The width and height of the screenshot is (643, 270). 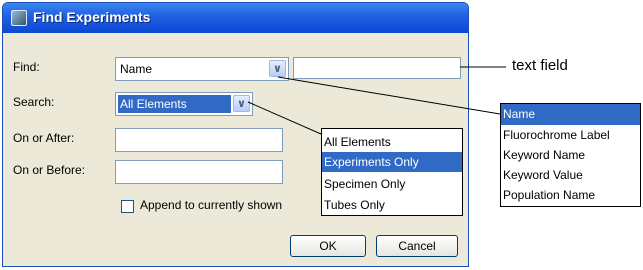 What do you see at coordinates (570, 175) in the screenshot?
I see `find-option-keyword-value: Keyword Value` at bounding box center [570, 175].